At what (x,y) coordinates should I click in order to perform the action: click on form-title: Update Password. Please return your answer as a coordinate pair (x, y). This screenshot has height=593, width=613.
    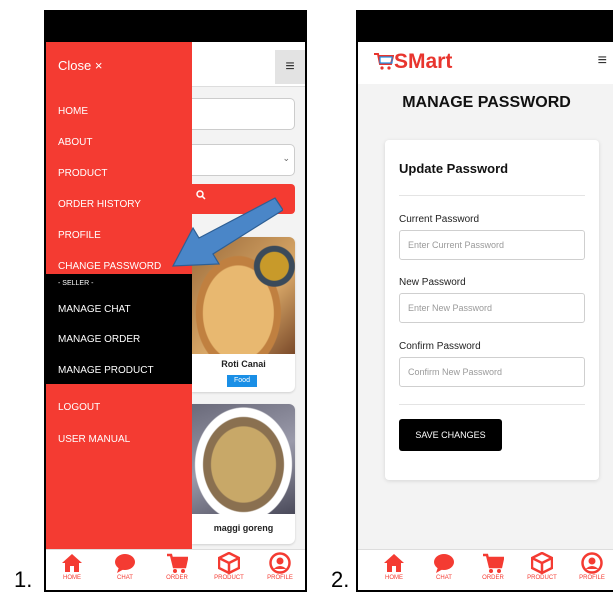
    Looking at the image, I should click on (454, 168).